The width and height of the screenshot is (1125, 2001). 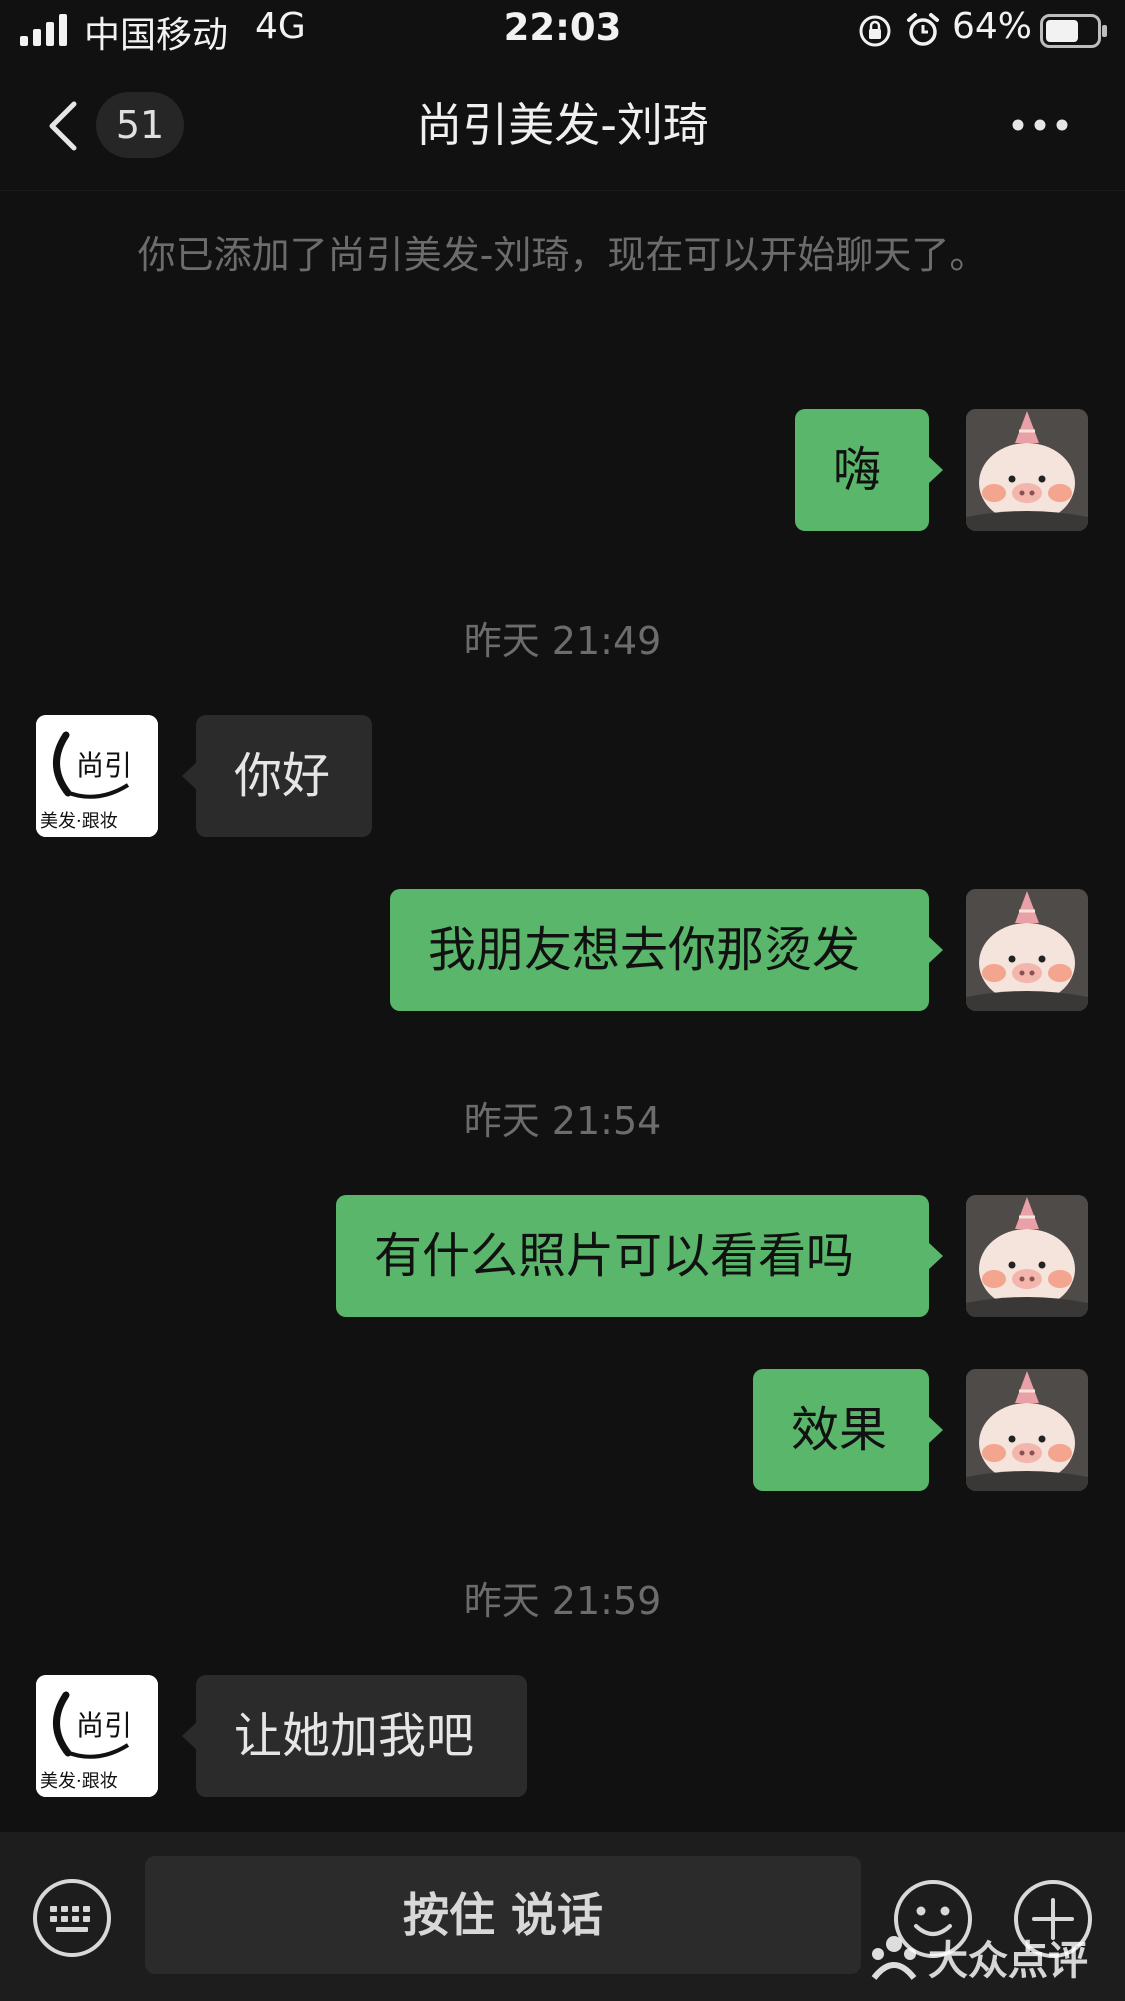 I want to click on rotation-lock-icon, so click(x=875, y=31).